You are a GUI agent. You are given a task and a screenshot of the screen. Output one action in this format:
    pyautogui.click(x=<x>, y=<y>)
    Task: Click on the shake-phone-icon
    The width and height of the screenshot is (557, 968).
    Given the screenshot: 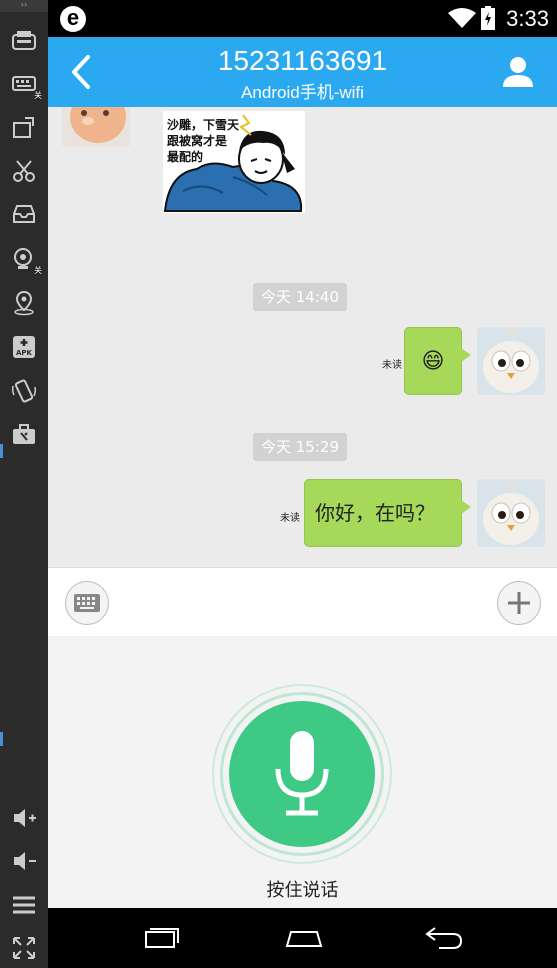 What is the action you would take?
    pyautogui.click(x=24, y=391)
    